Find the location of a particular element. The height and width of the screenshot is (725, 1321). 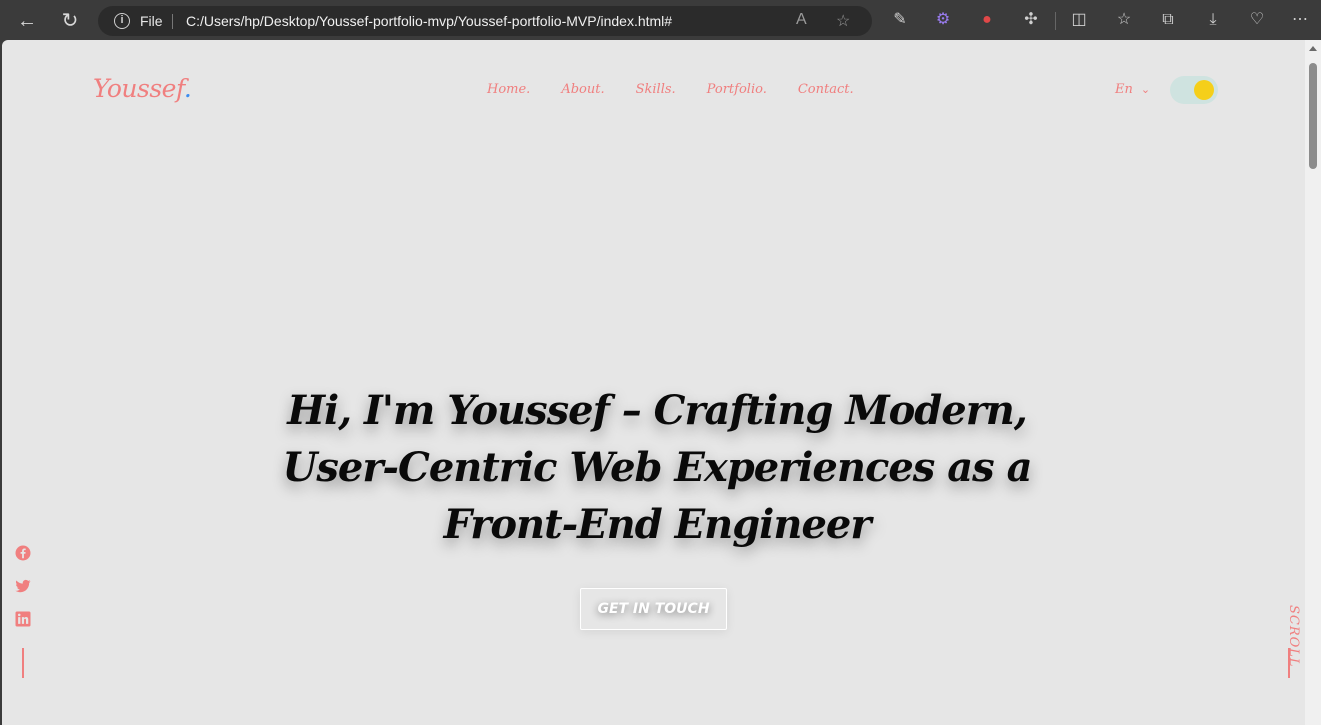

protocol-label: File is located at coordinates (151, 21).